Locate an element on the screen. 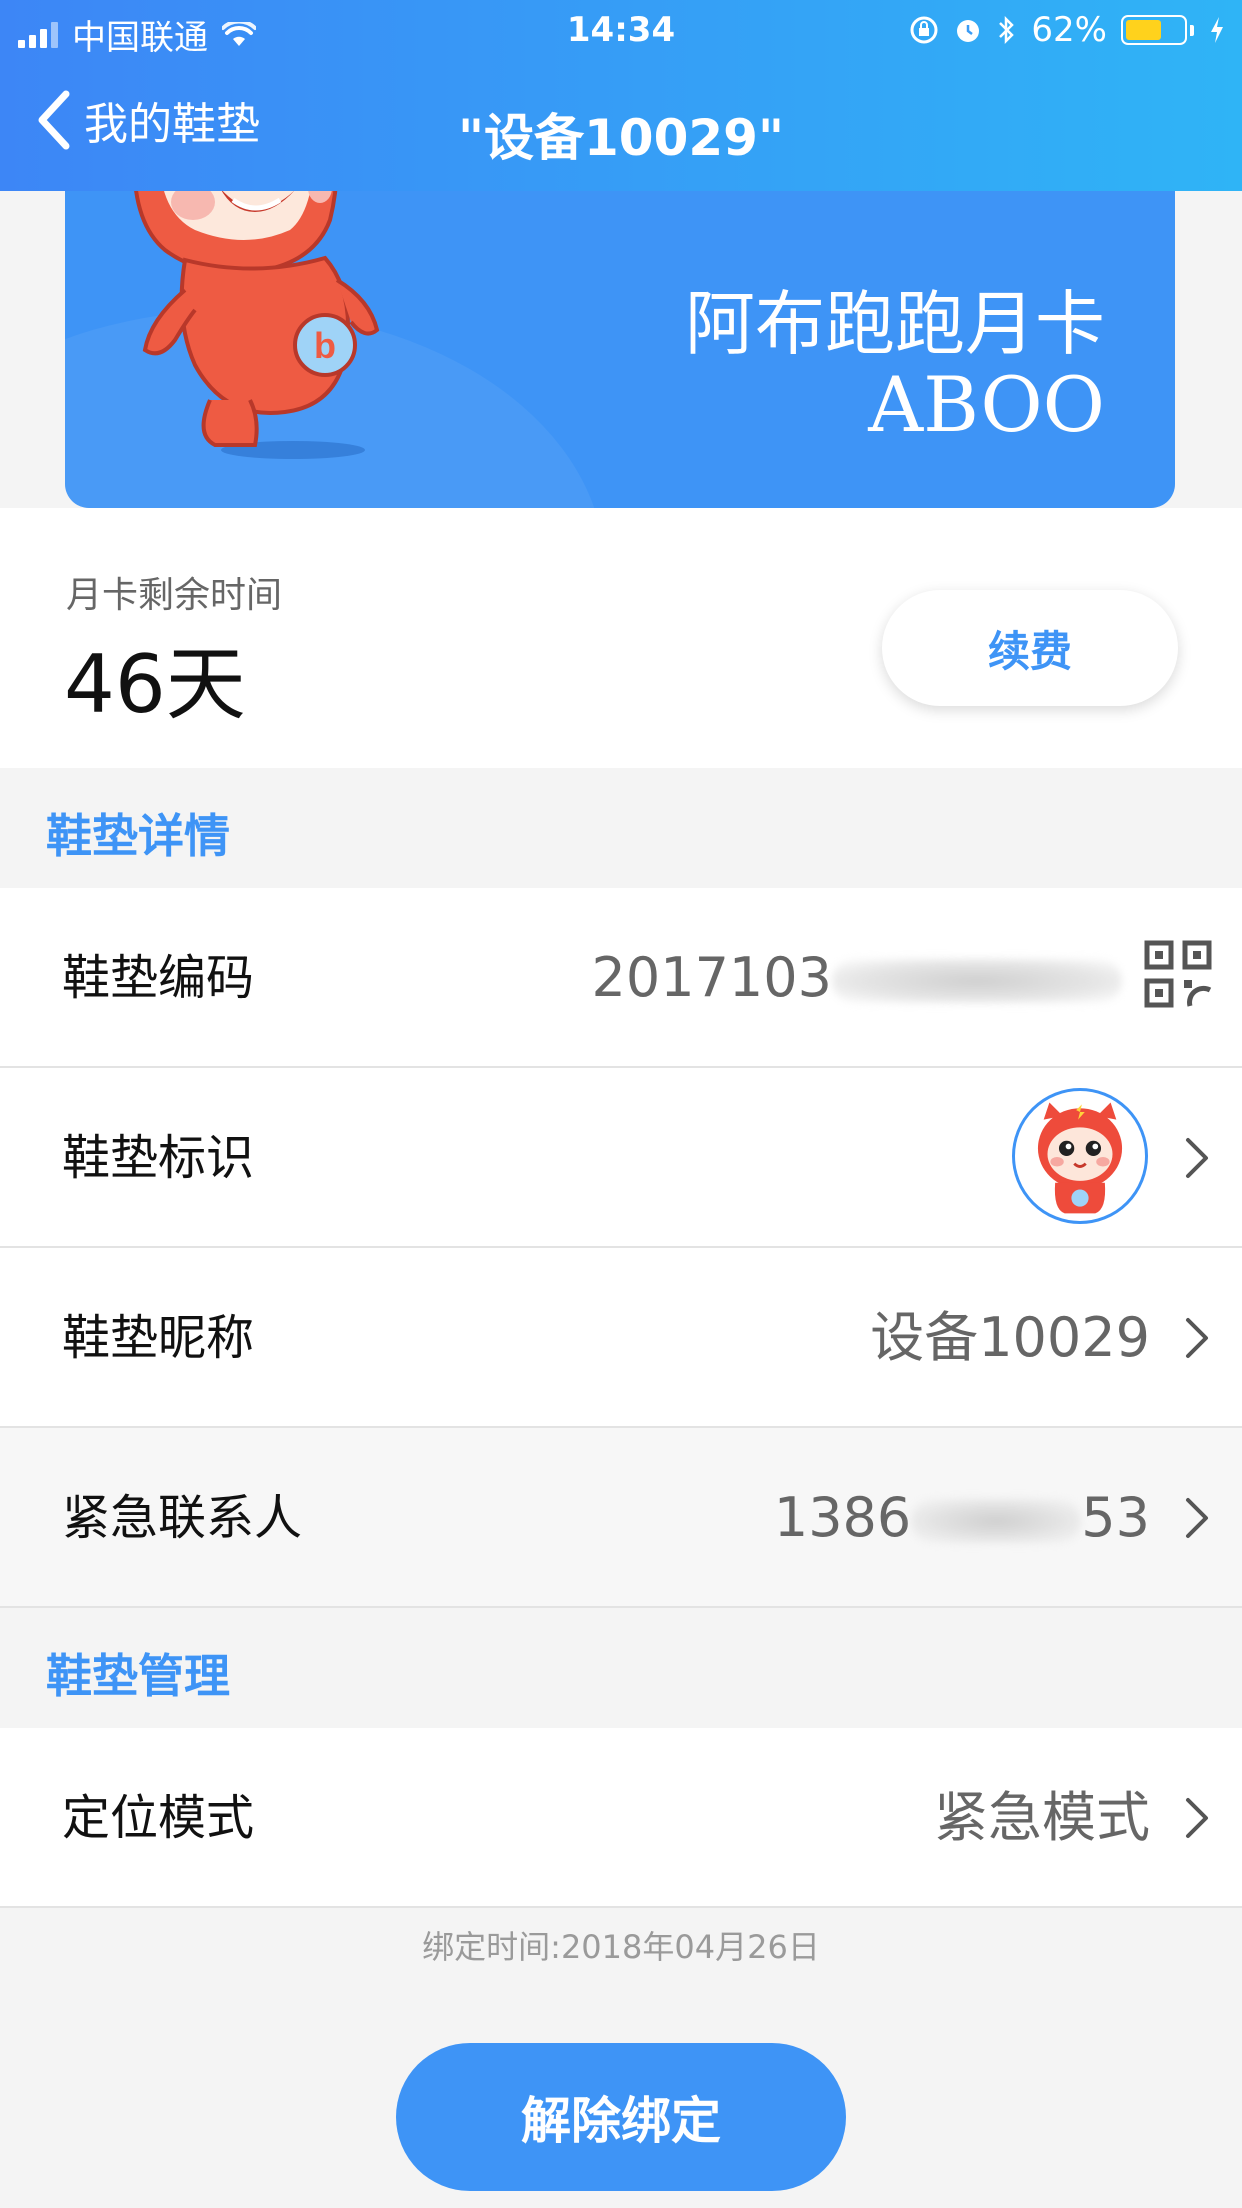 This screenshot has width=1242, height=2208. rotation-lock-icon is located at coordinates (924, 30).